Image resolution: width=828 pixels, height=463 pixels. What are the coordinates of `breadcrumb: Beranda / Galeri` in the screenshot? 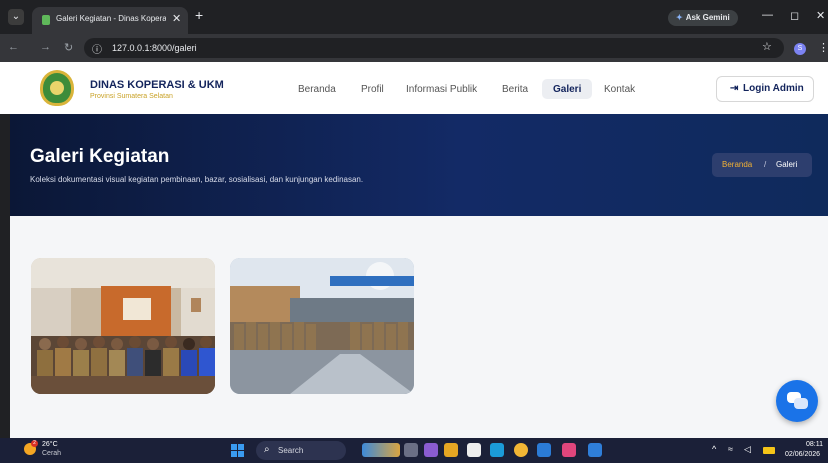 It's located at (762, 165).